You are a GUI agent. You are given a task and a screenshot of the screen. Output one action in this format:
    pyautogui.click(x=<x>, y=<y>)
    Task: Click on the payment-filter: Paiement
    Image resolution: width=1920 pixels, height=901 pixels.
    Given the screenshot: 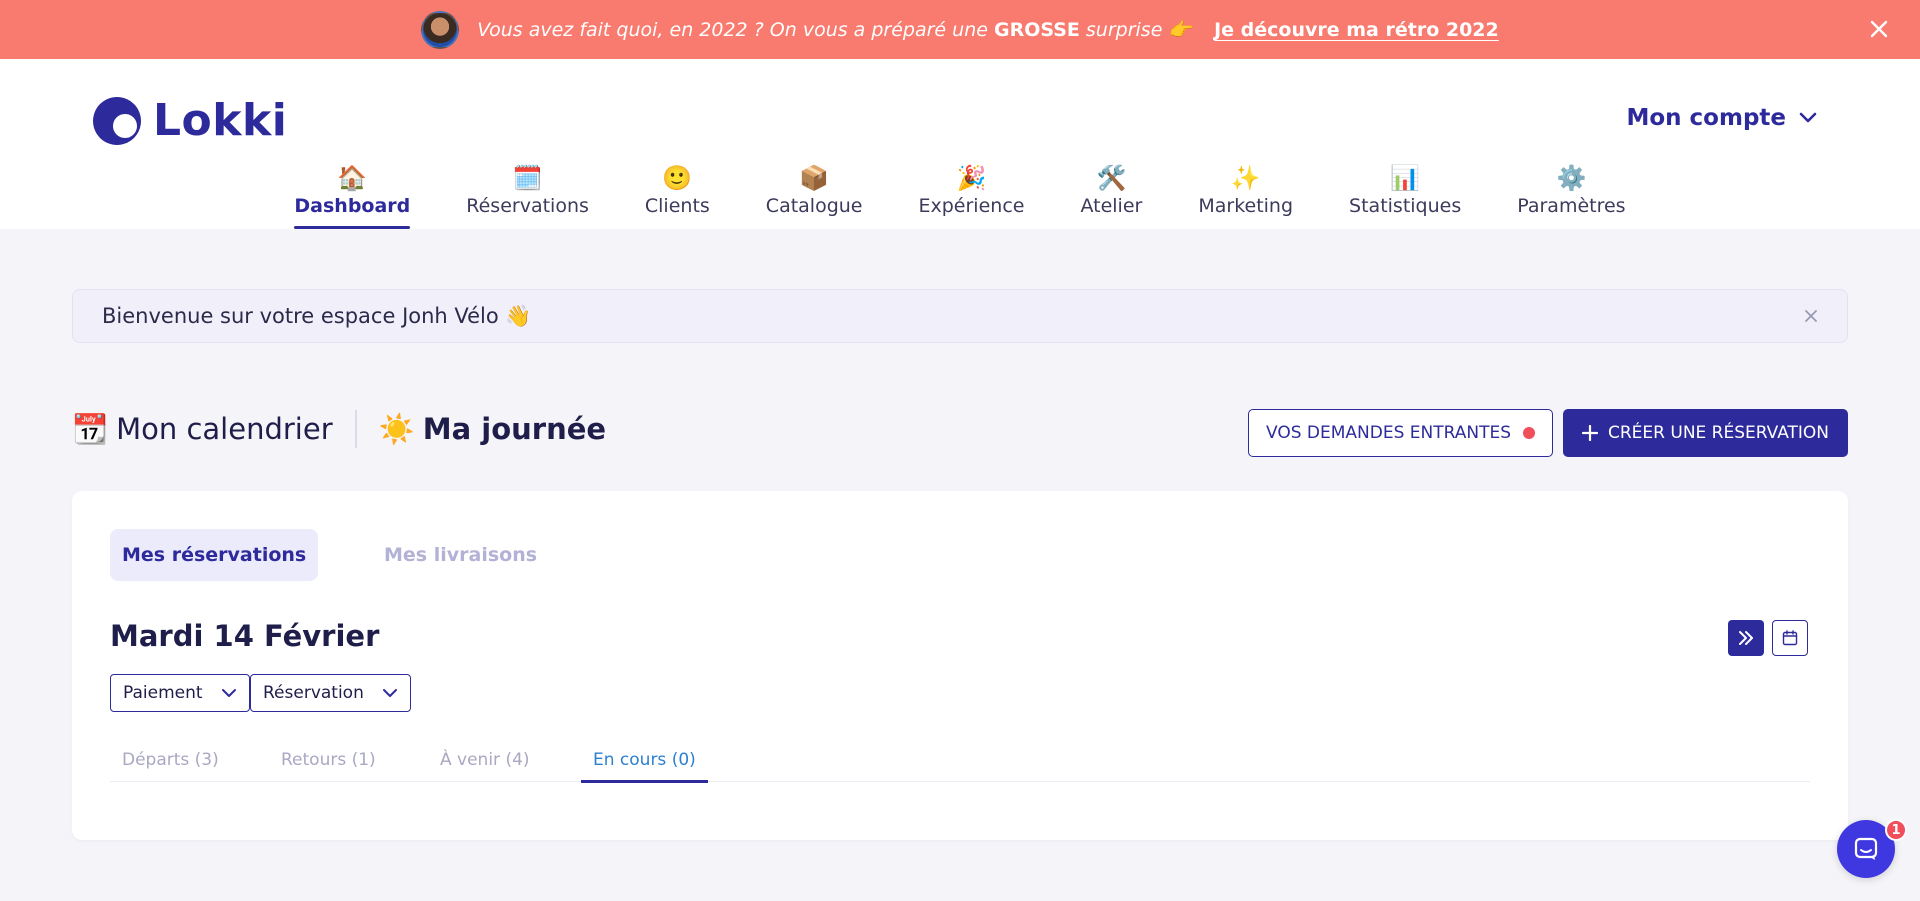 What is the action you would take?
    pyautogui.click(x=180, y=693)
    